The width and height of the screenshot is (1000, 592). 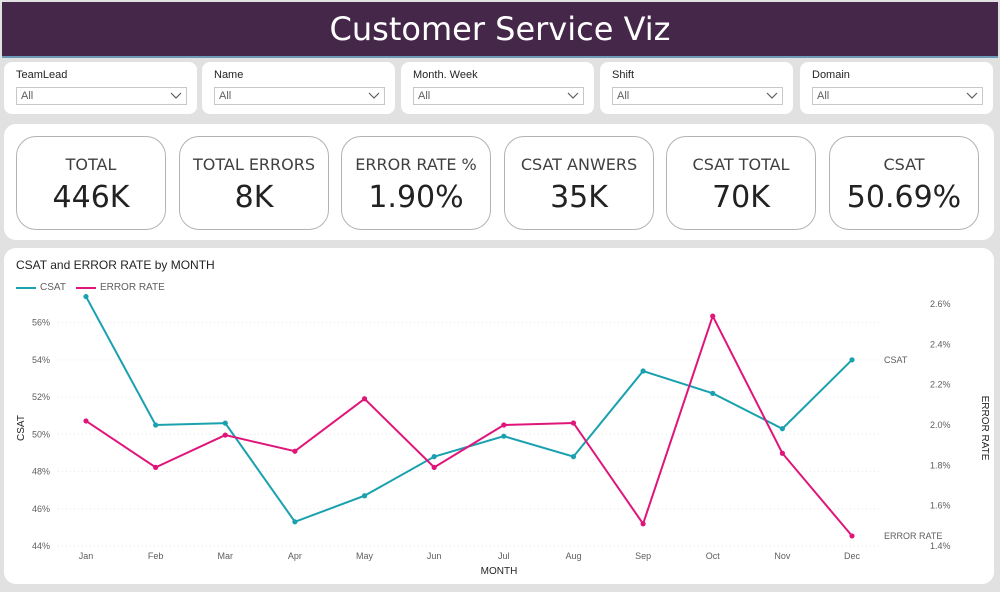 I want to click on kpi-value: 446K, so click(x=91, y=197).